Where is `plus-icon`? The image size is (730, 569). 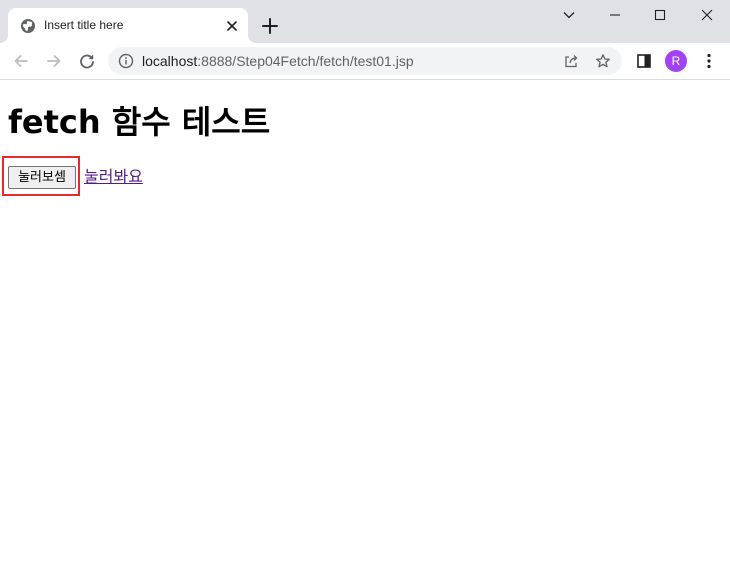 plus-icon is located at coordinates (270, 26).